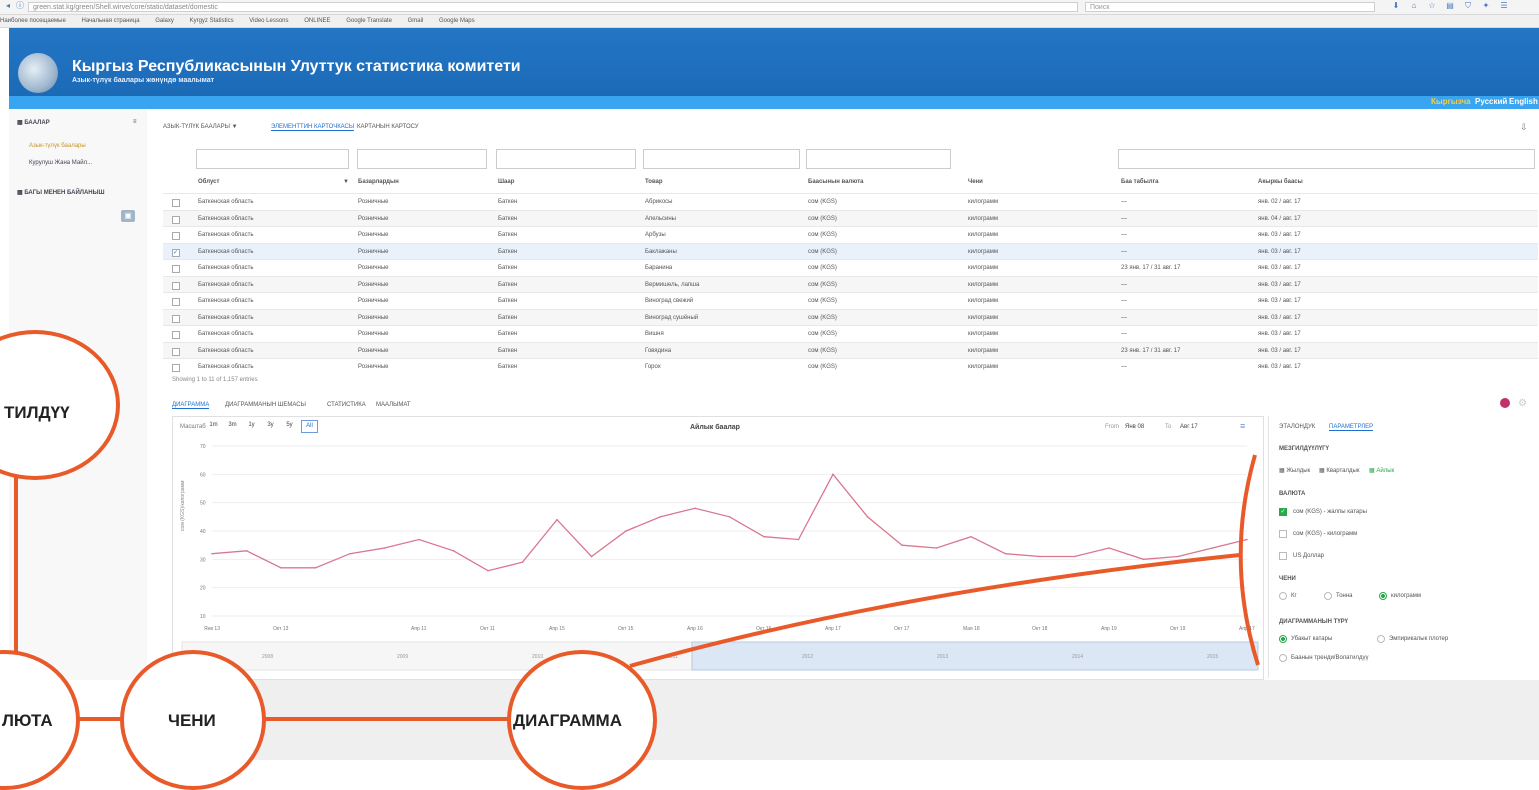  Describe the element at coordinates (100, 719) in the screenshot. I see `callout-line-h1` at that location.